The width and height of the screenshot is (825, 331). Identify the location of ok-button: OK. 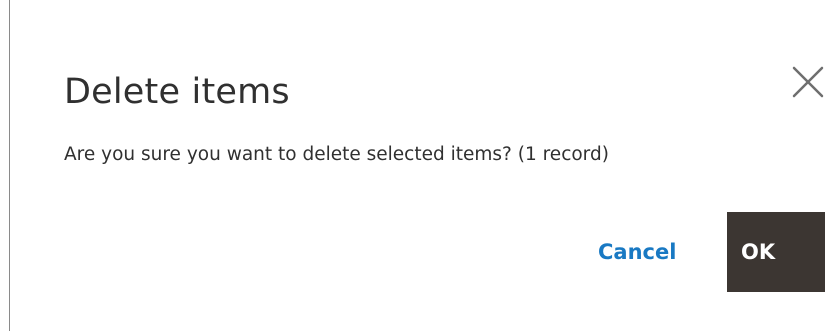
(776, 252).